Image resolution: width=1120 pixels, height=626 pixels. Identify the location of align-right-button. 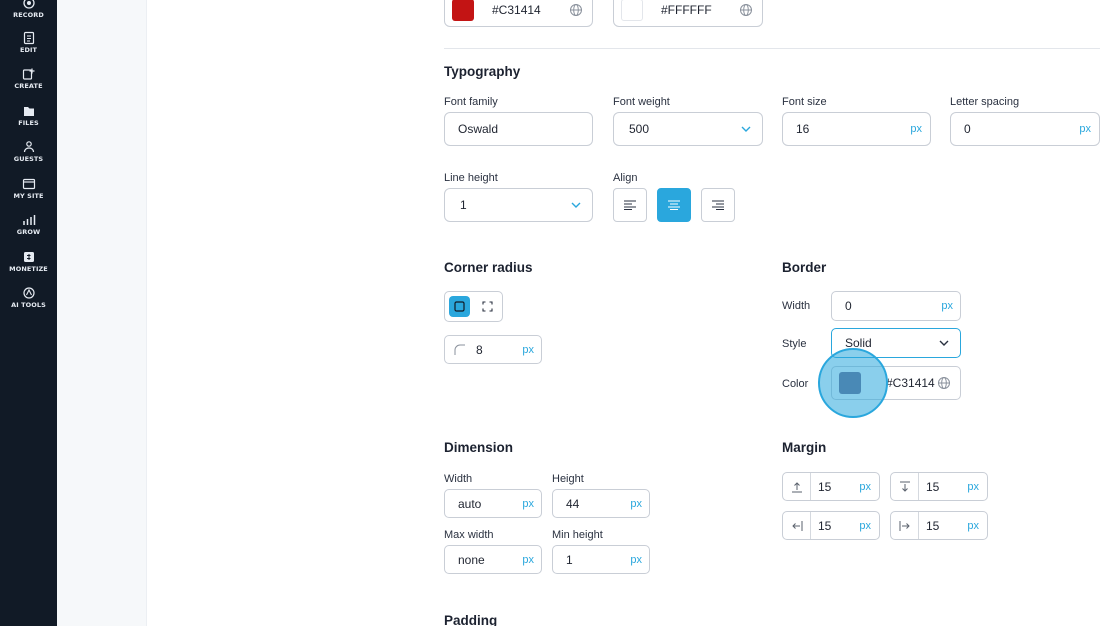
(718, 205).